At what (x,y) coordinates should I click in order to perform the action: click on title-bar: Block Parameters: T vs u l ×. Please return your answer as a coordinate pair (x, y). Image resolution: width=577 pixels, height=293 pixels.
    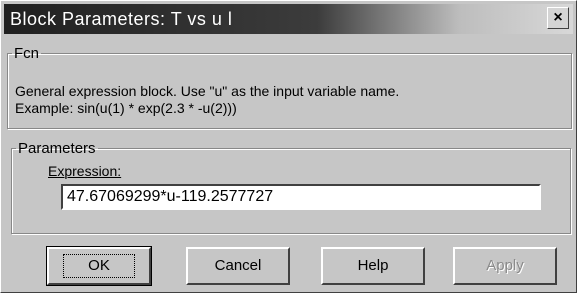
    Looking at the image, I should click on (288, 19).